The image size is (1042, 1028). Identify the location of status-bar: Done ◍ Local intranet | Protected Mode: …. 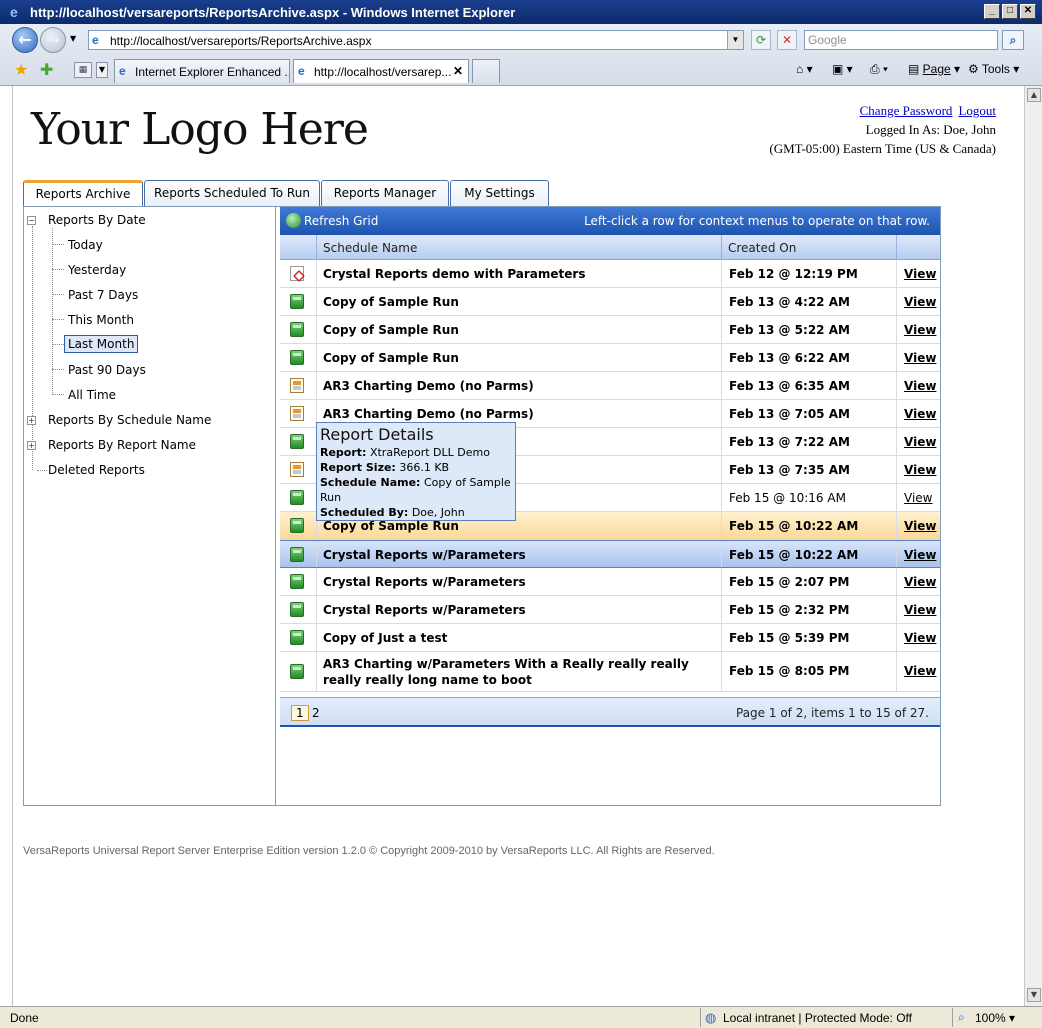
(521, 1017).